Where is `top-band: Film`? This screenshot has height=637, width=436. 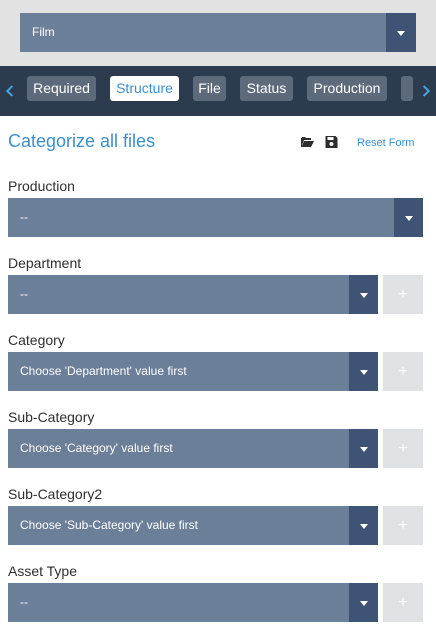
top-band: Film is located at coordinates (218, 33).